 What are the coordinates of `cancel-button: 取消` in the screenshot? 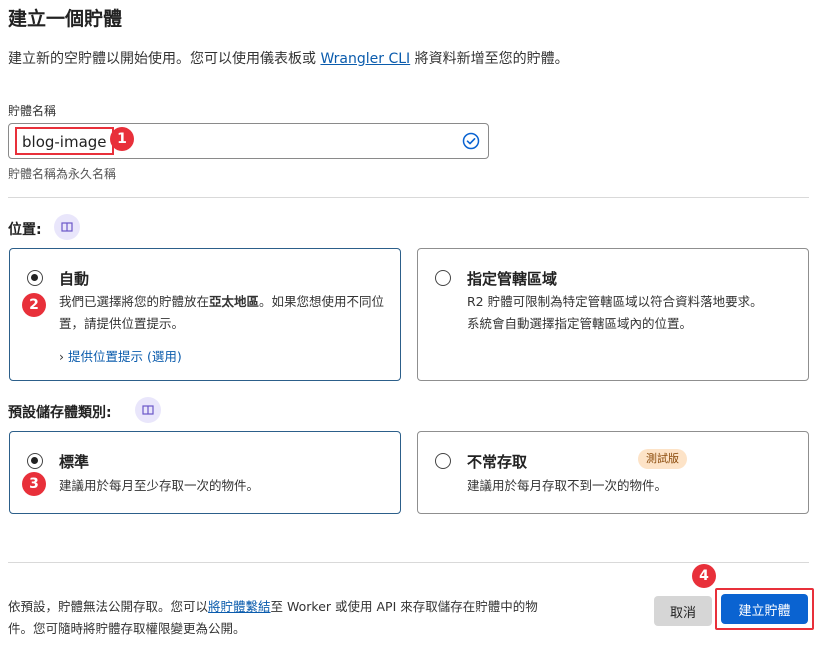 It's located at (683, 611).